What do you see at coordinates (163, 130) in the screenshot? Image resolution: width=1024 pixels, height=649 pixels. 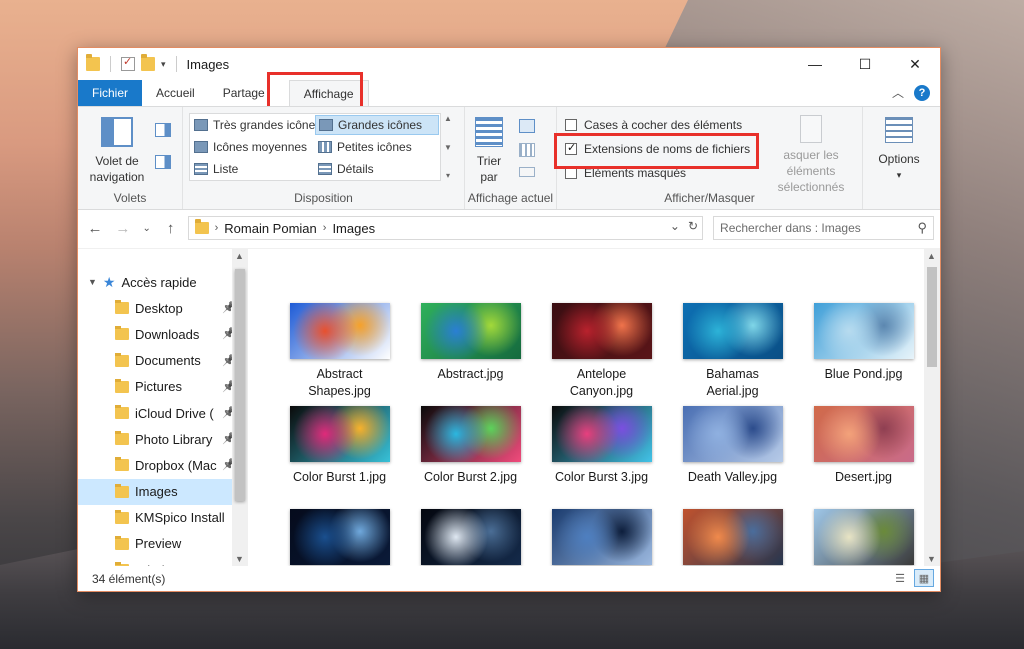 I see `preview-pane-icon` at bounding box center [163, 130].